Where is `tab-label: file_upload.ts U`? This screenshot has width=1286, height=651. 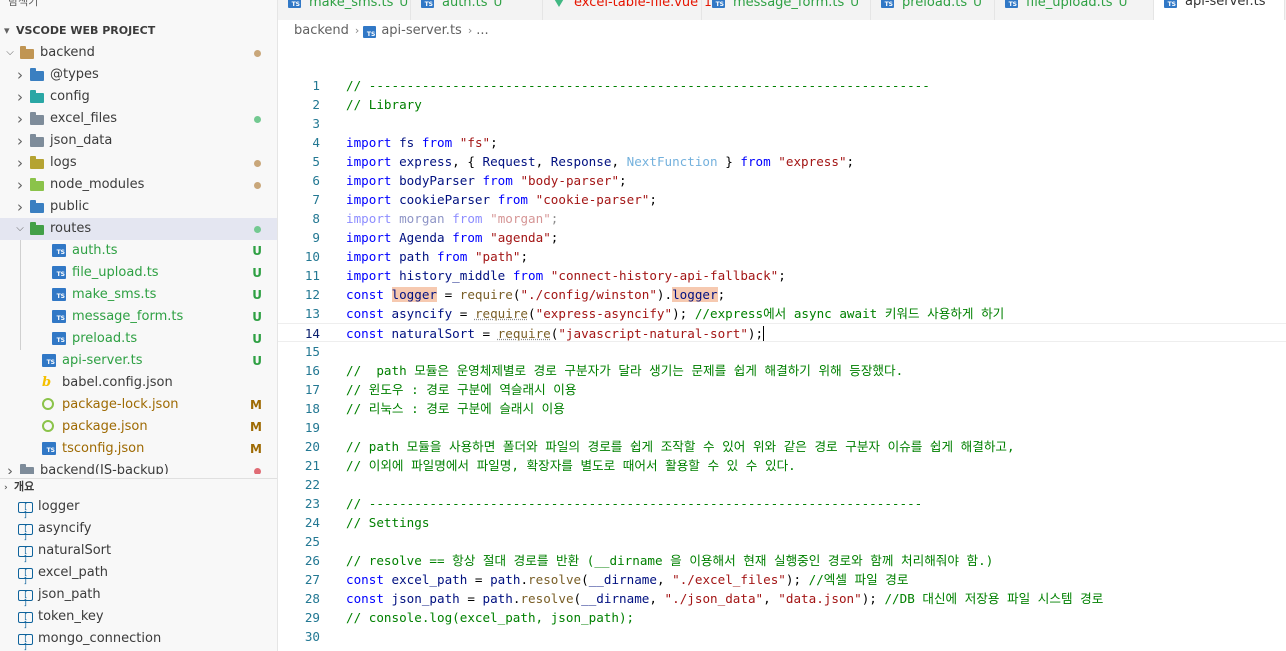 tab-label: file_upload.ts U is located at coordinates (1076, 5).